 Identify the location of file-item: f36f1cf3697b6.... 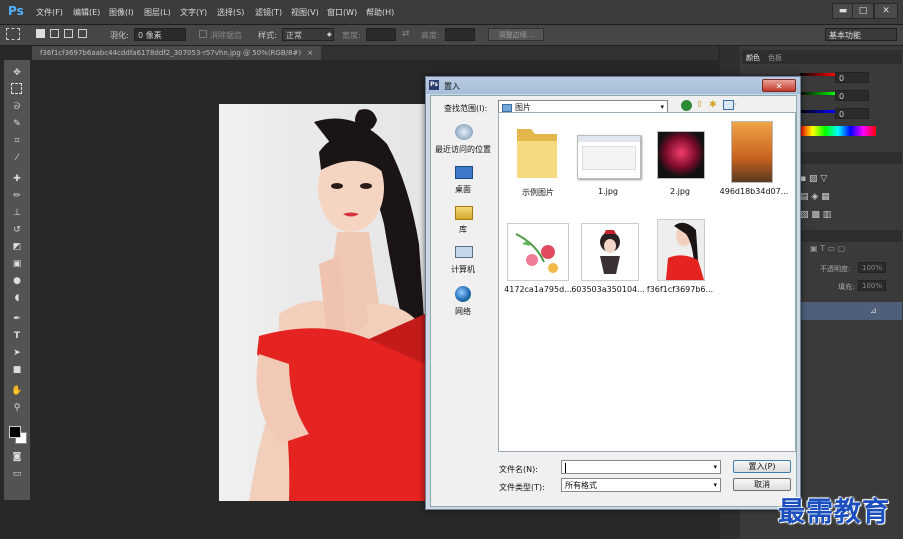
(682, 259).